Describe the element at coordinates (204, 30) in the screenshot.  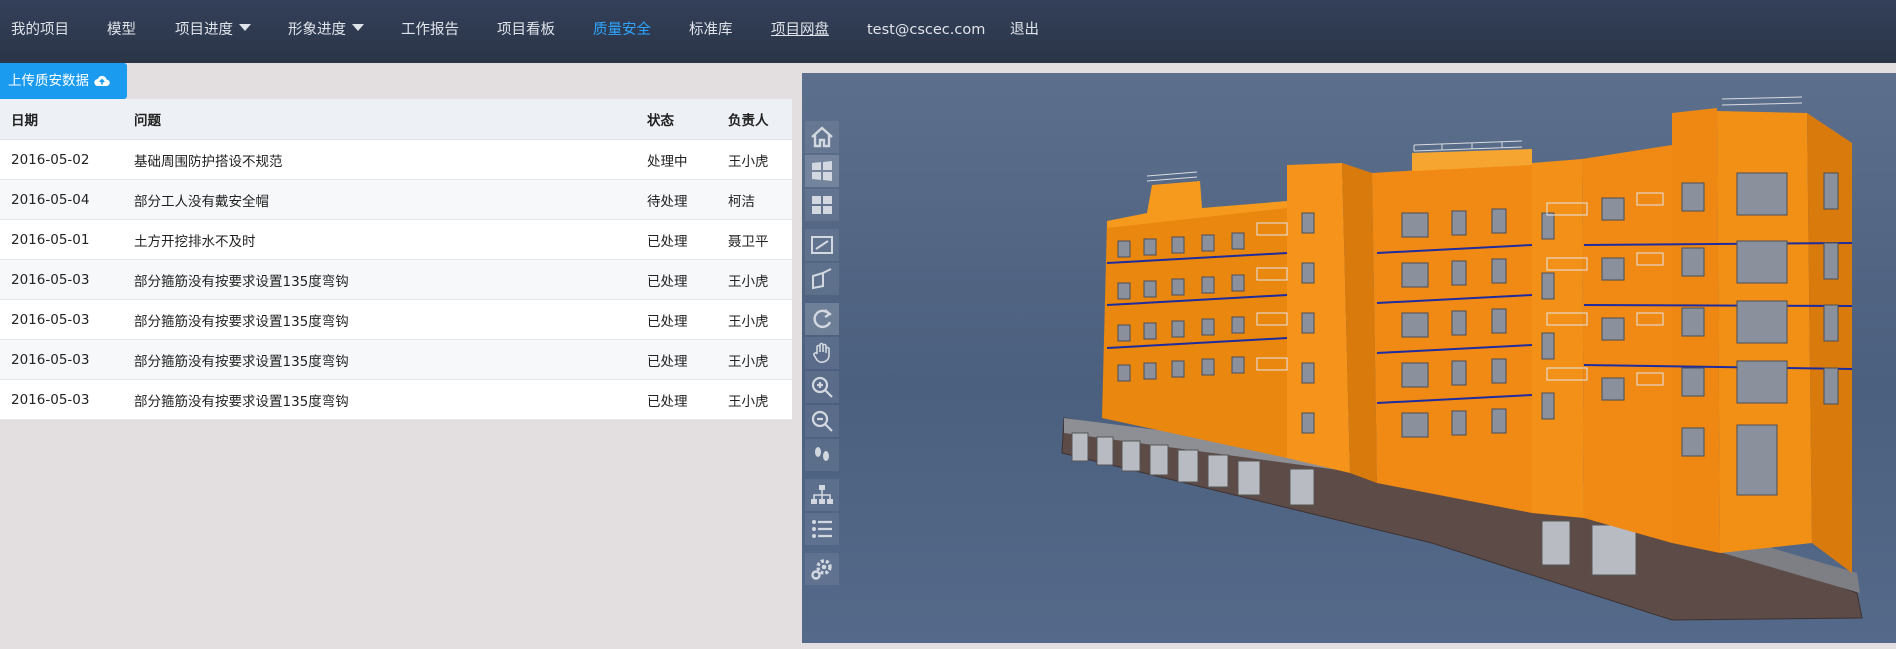
I see `nav-label: 项目进度` at that location.